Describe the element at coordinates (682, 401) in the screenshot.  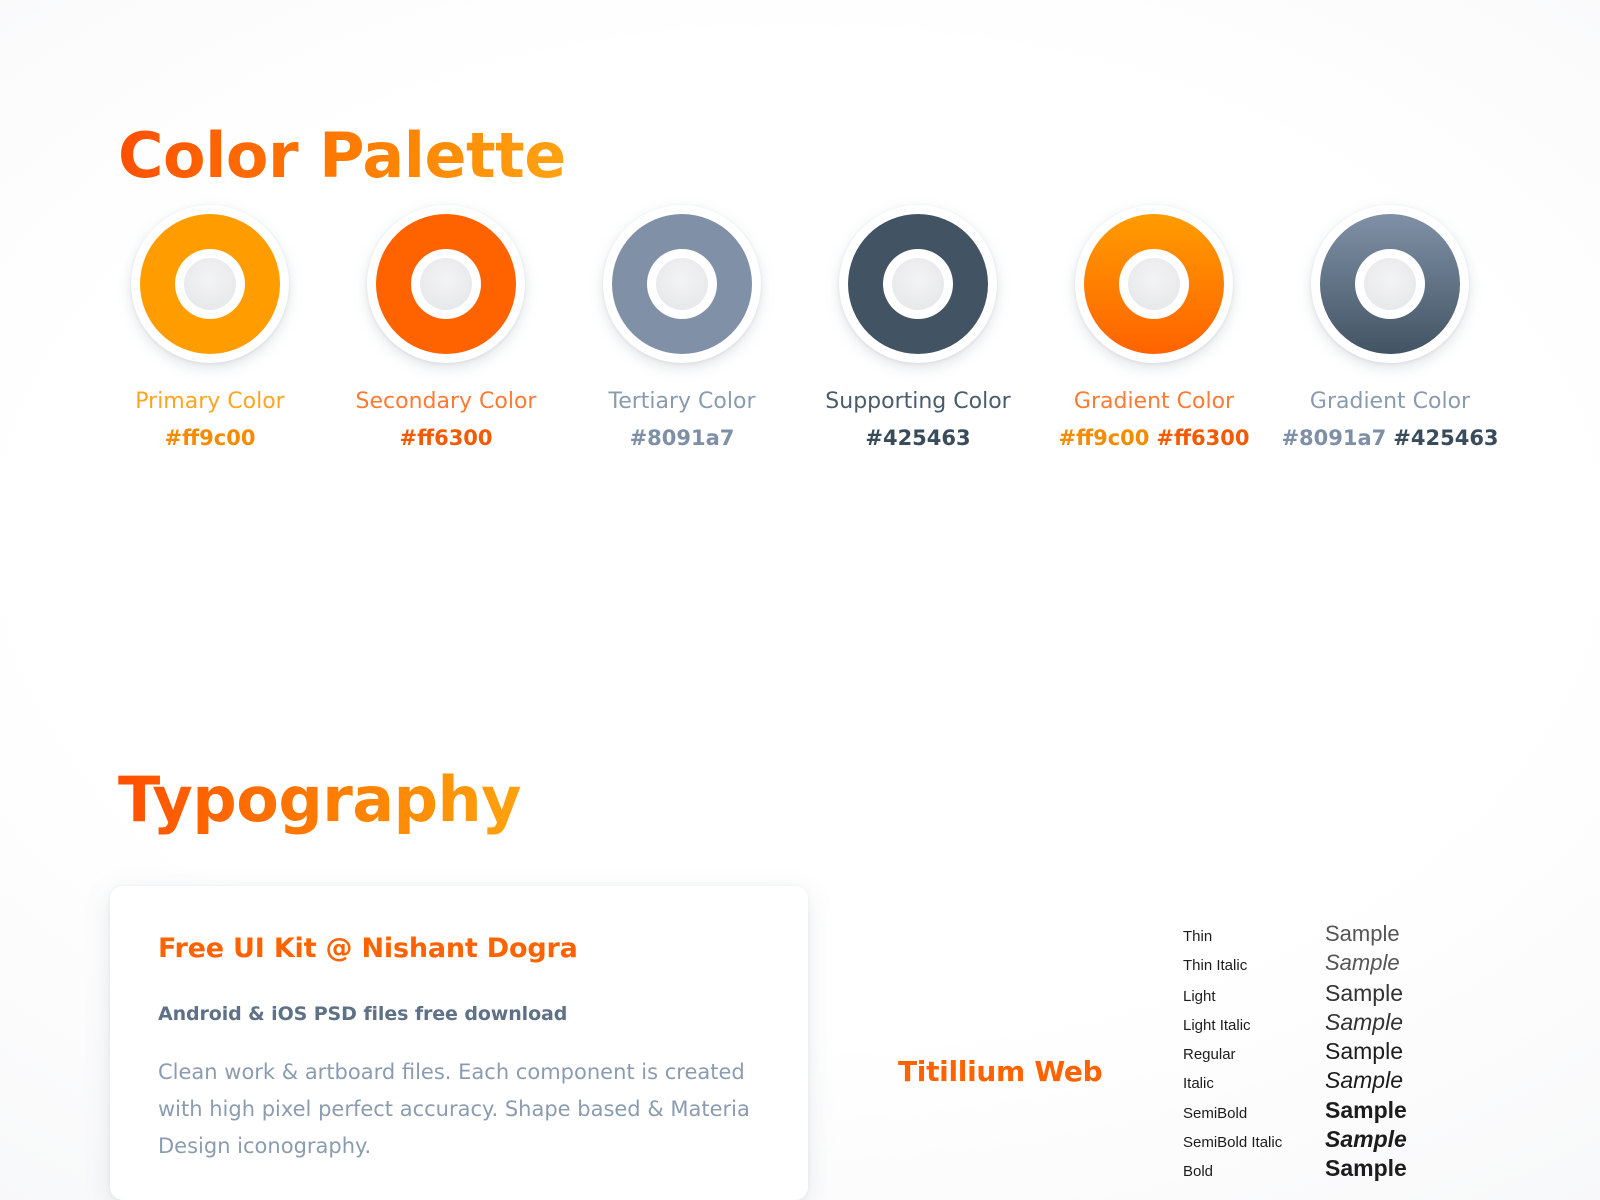
I see `swatch-label: Tertiary Color` at that location.